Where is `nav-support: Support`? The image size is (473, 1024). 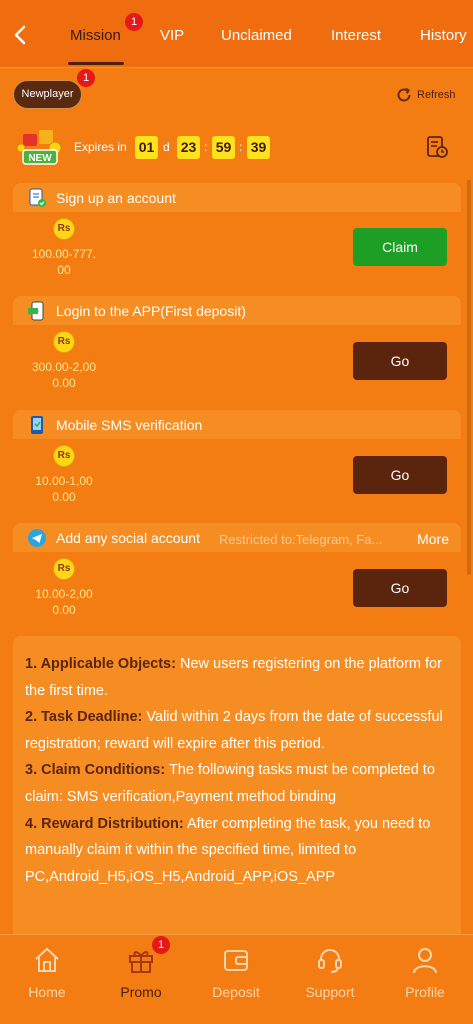
nav-support: Support is located at coordinates (330, 979).